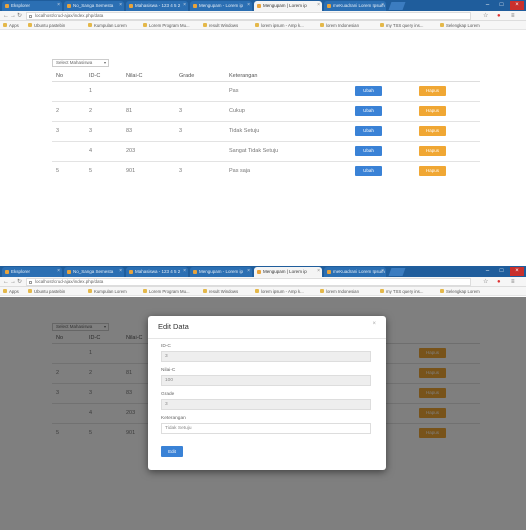 The width and height of the screenshot is (526, 530). Describe the element at coordinates (168, 370) in the screenshot. I see `field-label-nilai: Nilai-C` at that location.